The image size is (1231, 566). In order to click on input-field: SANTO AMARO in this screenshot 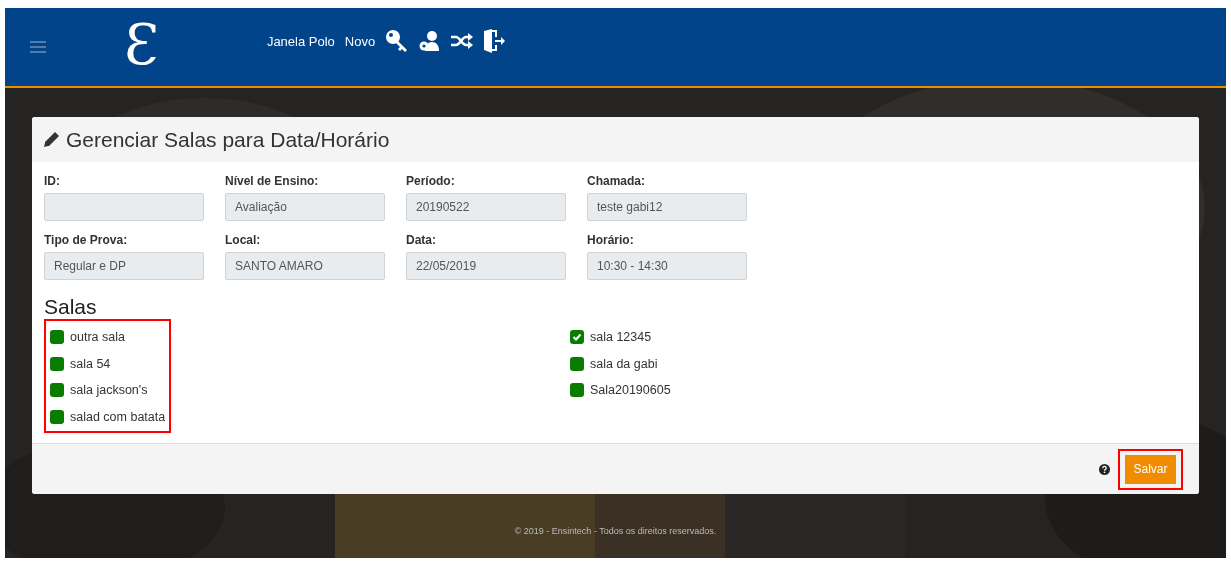, I will do `click(305, 266)`.